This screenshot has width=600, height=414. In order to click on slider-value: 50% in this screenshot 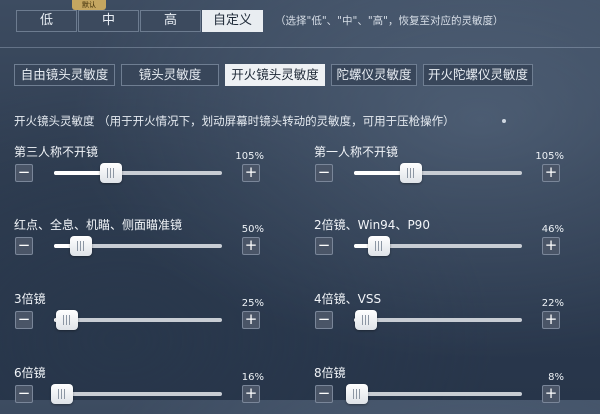, I will do `click(252, 229)`.